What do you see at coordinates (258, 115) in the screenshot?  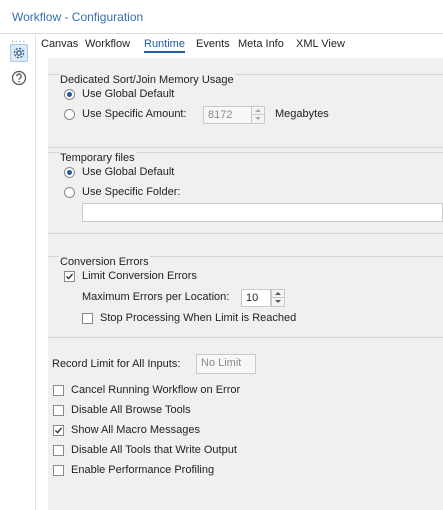 I see `memory-amount-spinner` at bounding box center [258, 115].